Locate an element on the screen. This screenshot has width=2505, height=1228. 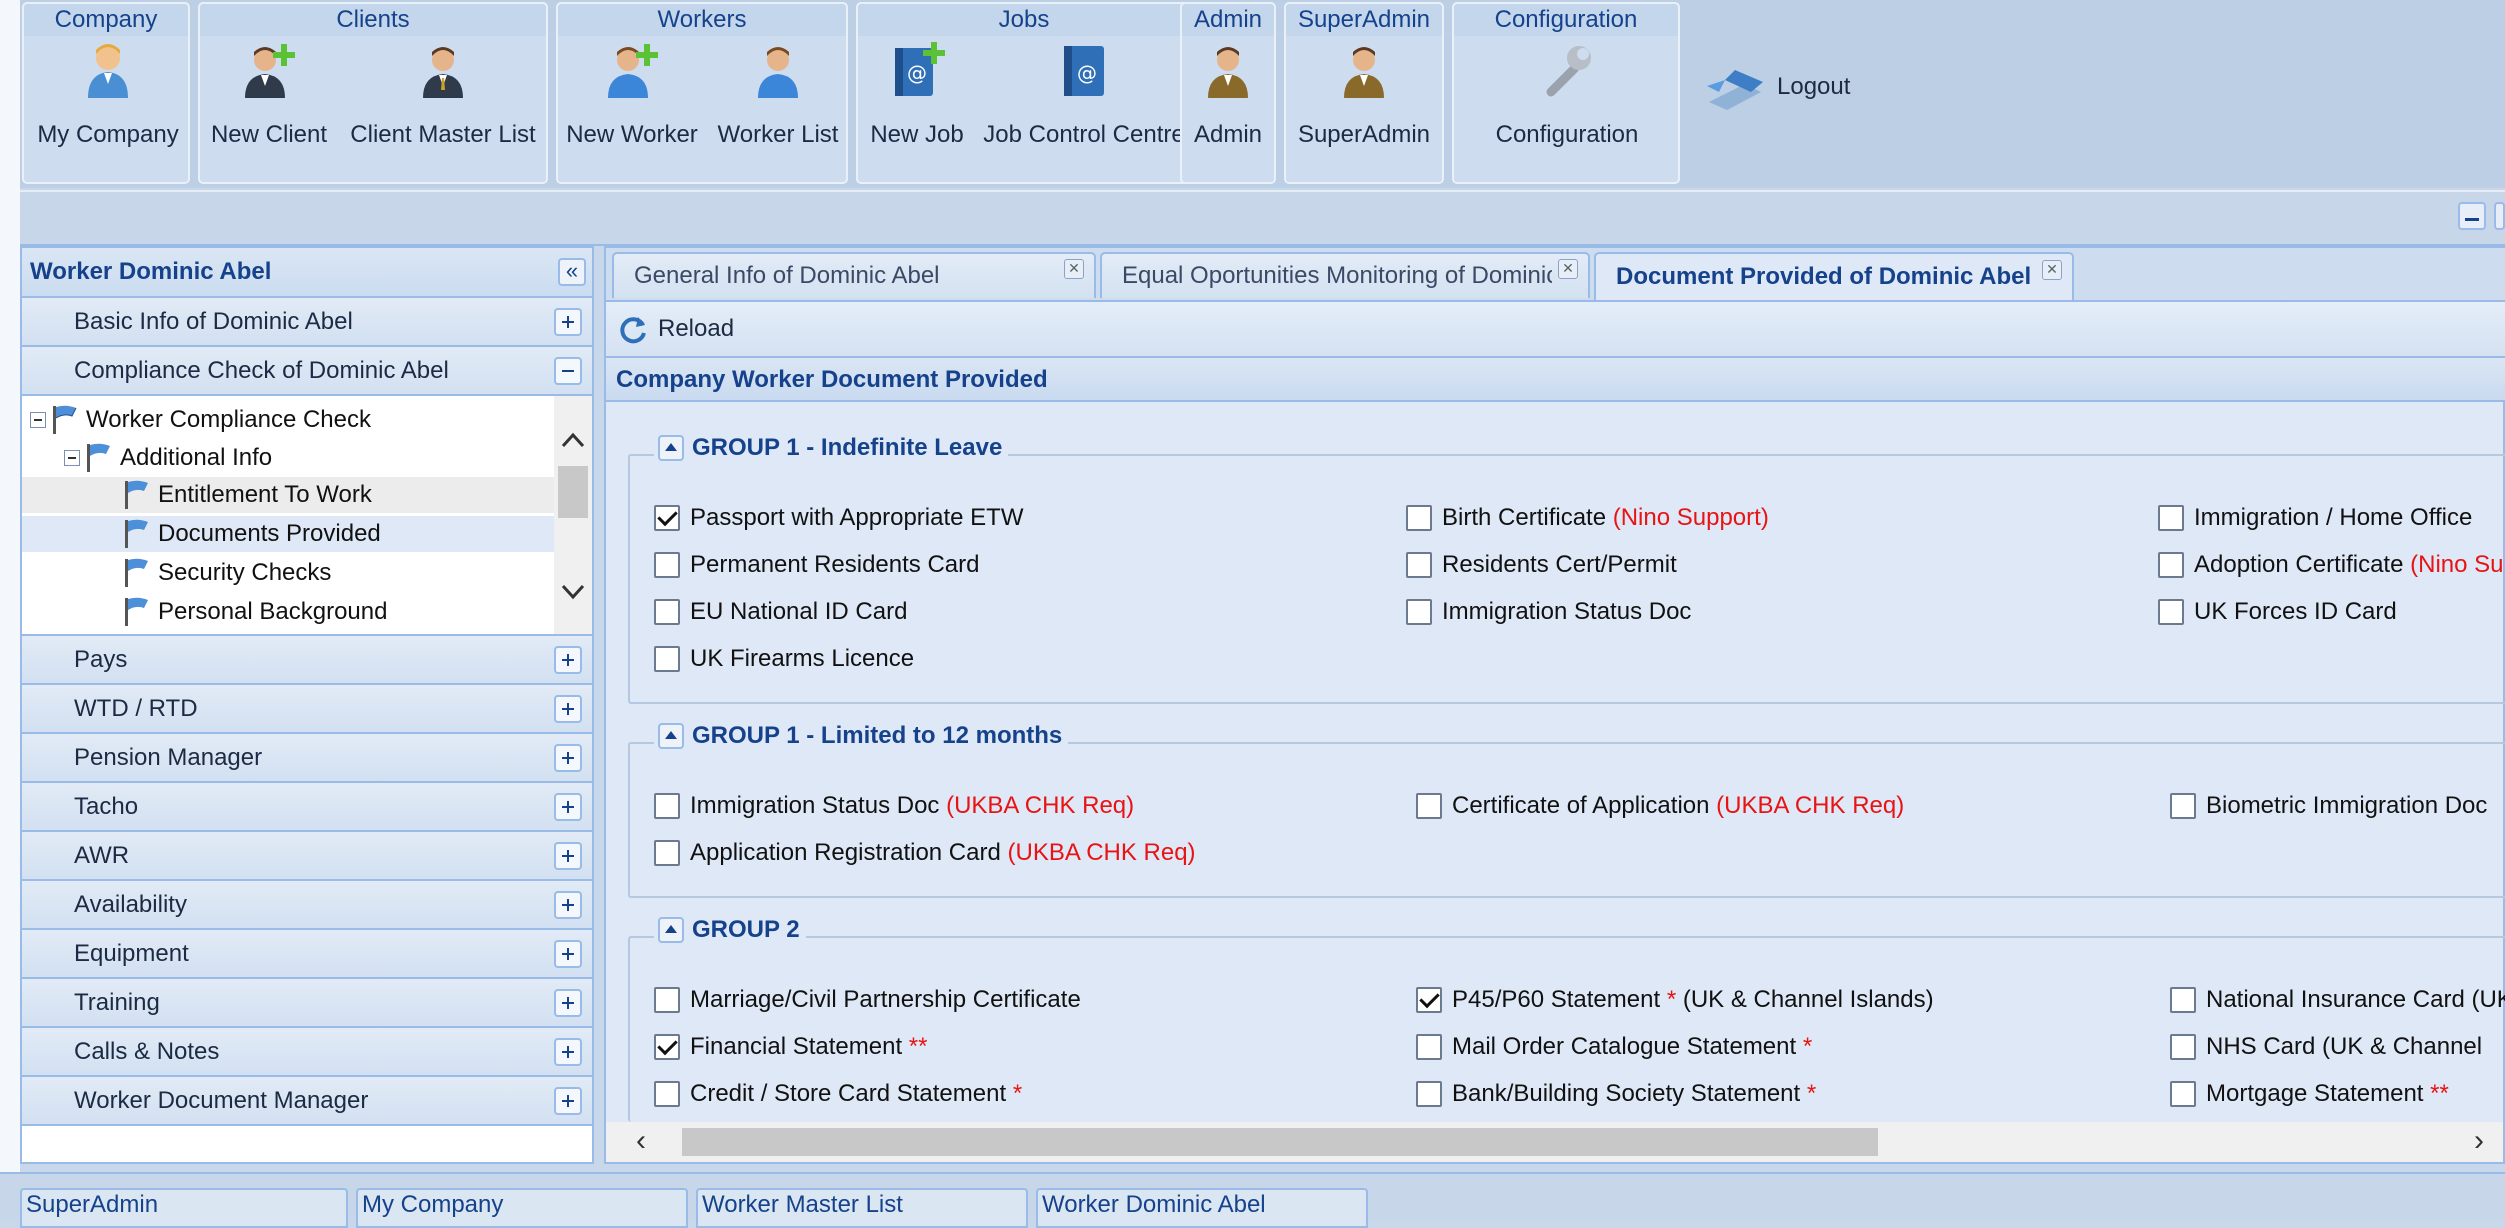
admin-button: Admin is located at coordinates (1228, 94).